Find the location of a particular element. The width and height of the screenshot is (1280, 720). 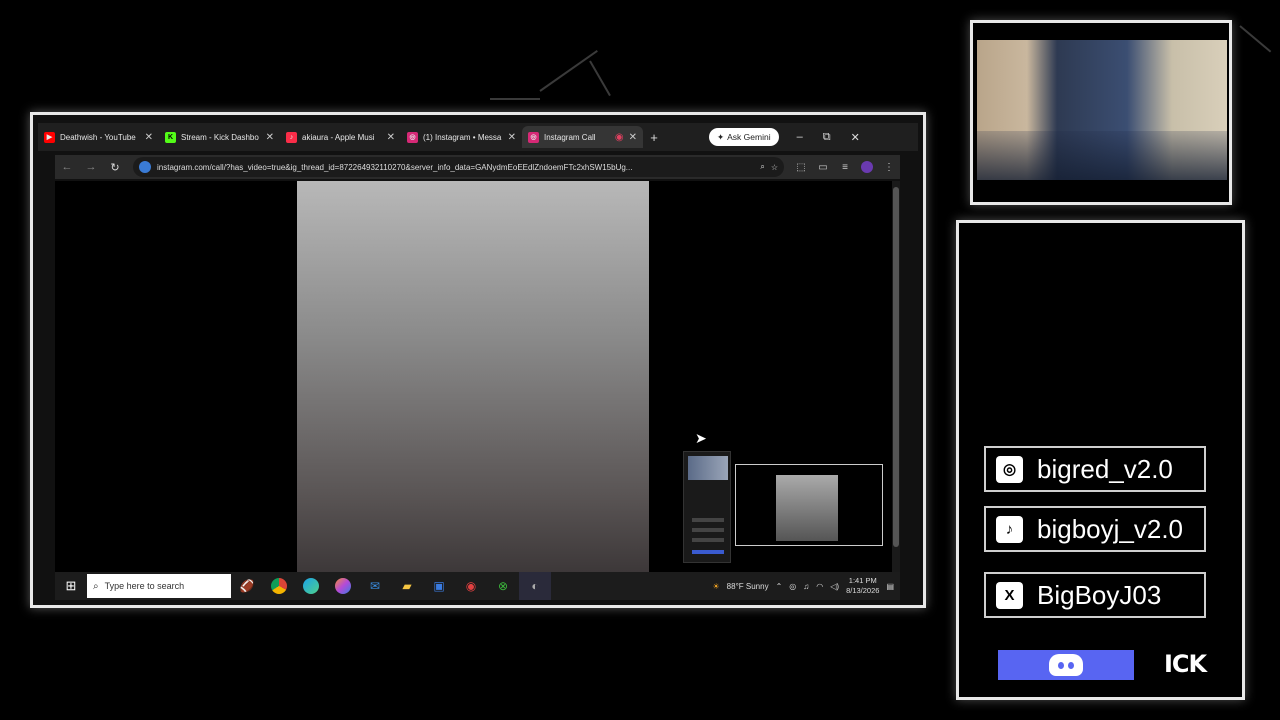

site-info-icon is located at coordinates (145, 167).